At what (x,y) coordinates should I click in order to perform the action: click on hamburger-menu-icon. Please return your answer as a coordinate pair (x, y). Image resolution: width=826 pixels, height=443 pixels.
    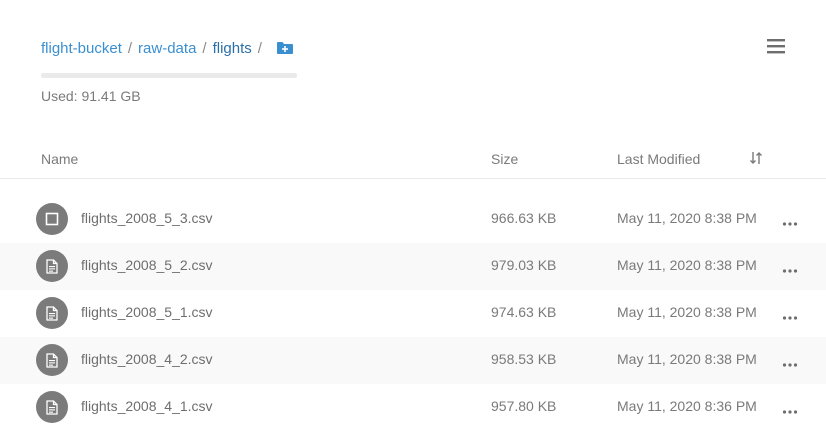
    Looking at the image, I should click on (776, 46).